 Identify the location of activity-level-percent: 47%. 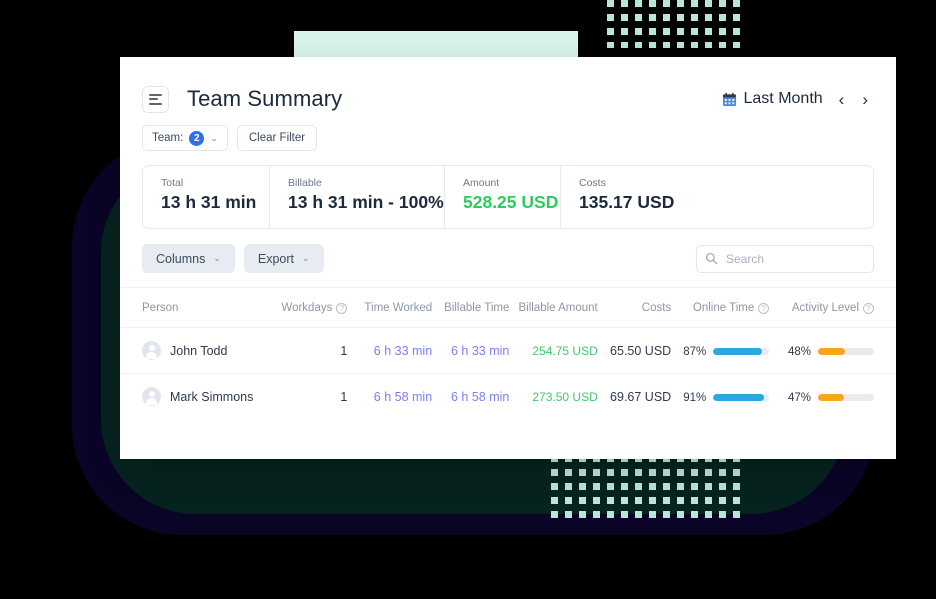
(799, 397).